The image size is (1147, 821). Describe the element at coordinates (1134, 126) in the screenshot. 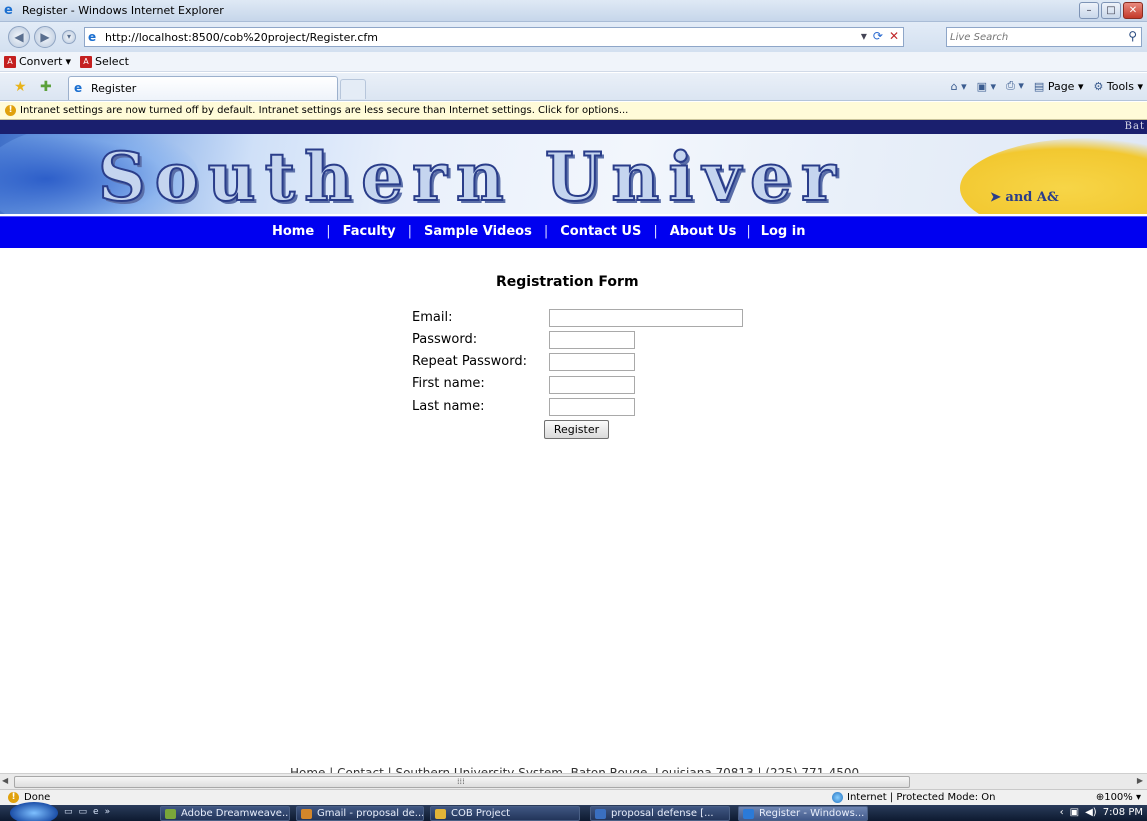

I see `banner-corner-text: Bat` at that location.